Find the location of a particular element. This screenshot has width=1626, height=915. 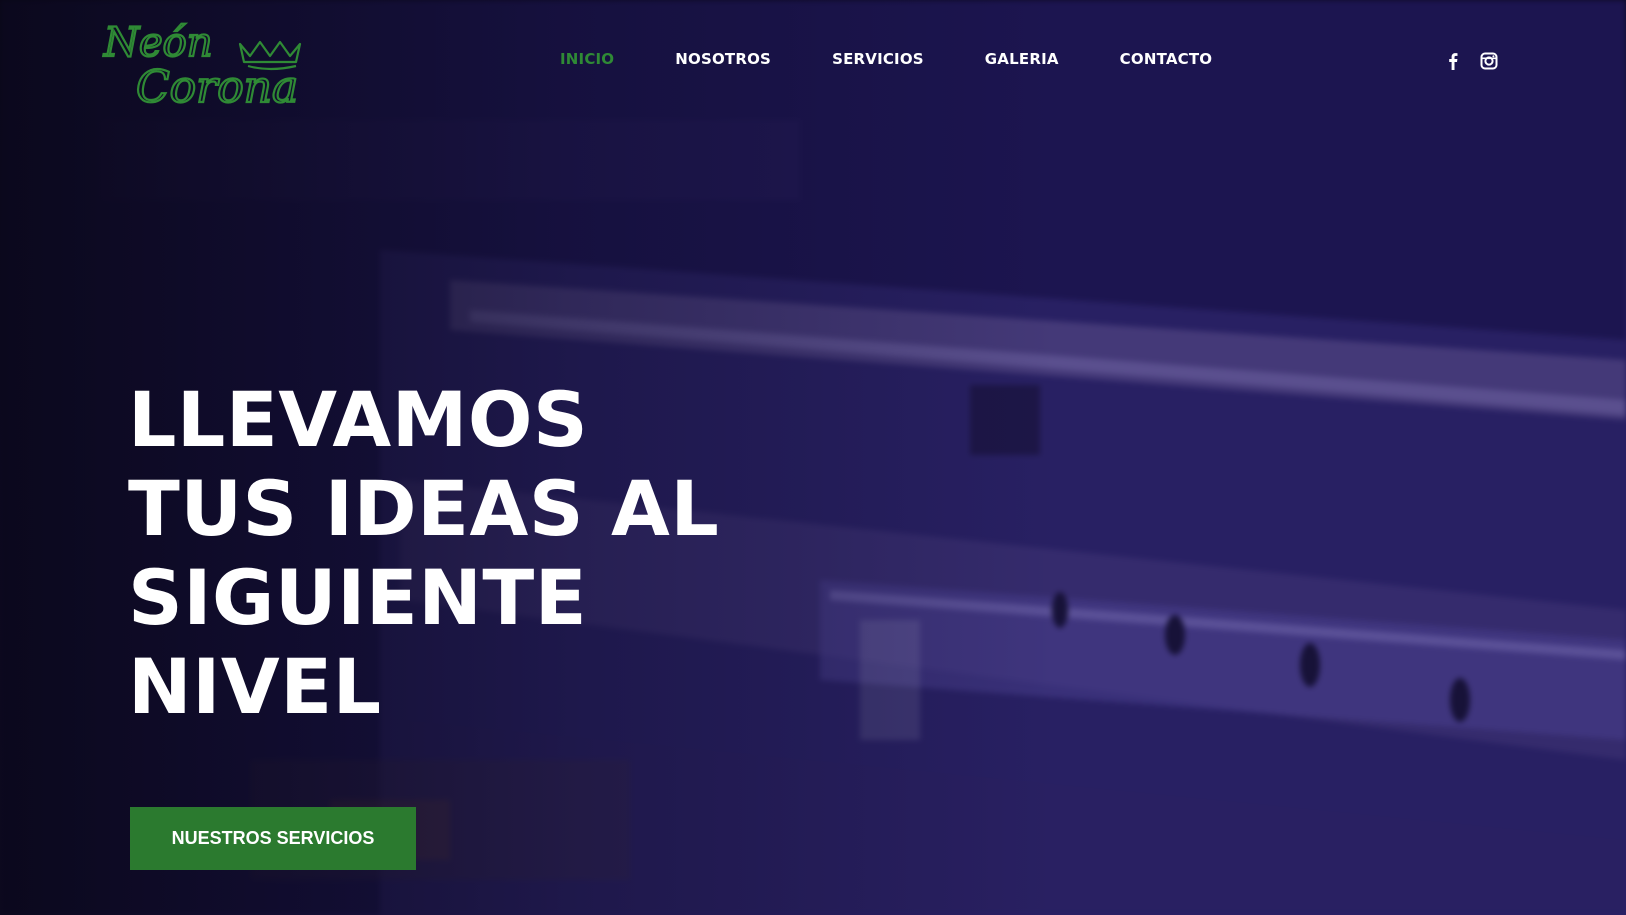

nav-item-contacto: CONTACTO is located at coordinates (1166, 59).